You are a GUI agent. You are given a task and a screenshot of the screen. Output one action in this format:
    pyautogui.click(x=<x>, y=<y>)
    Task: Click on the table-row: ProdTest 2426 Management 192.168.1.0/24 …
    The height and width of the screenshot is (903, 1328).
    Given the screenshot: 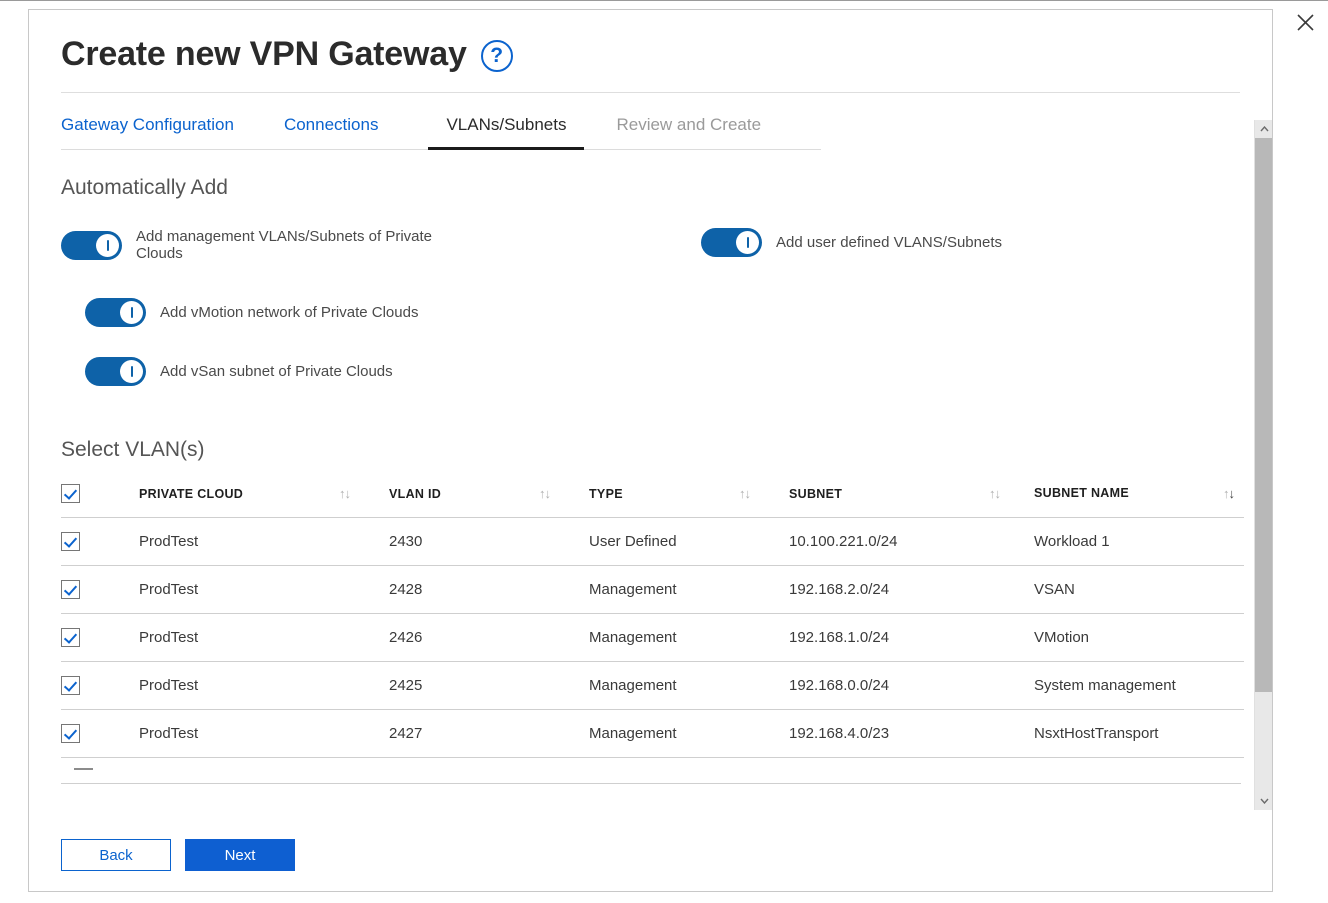 What is the action you would take?
    pyautogui.click(x=652, y=637)
    